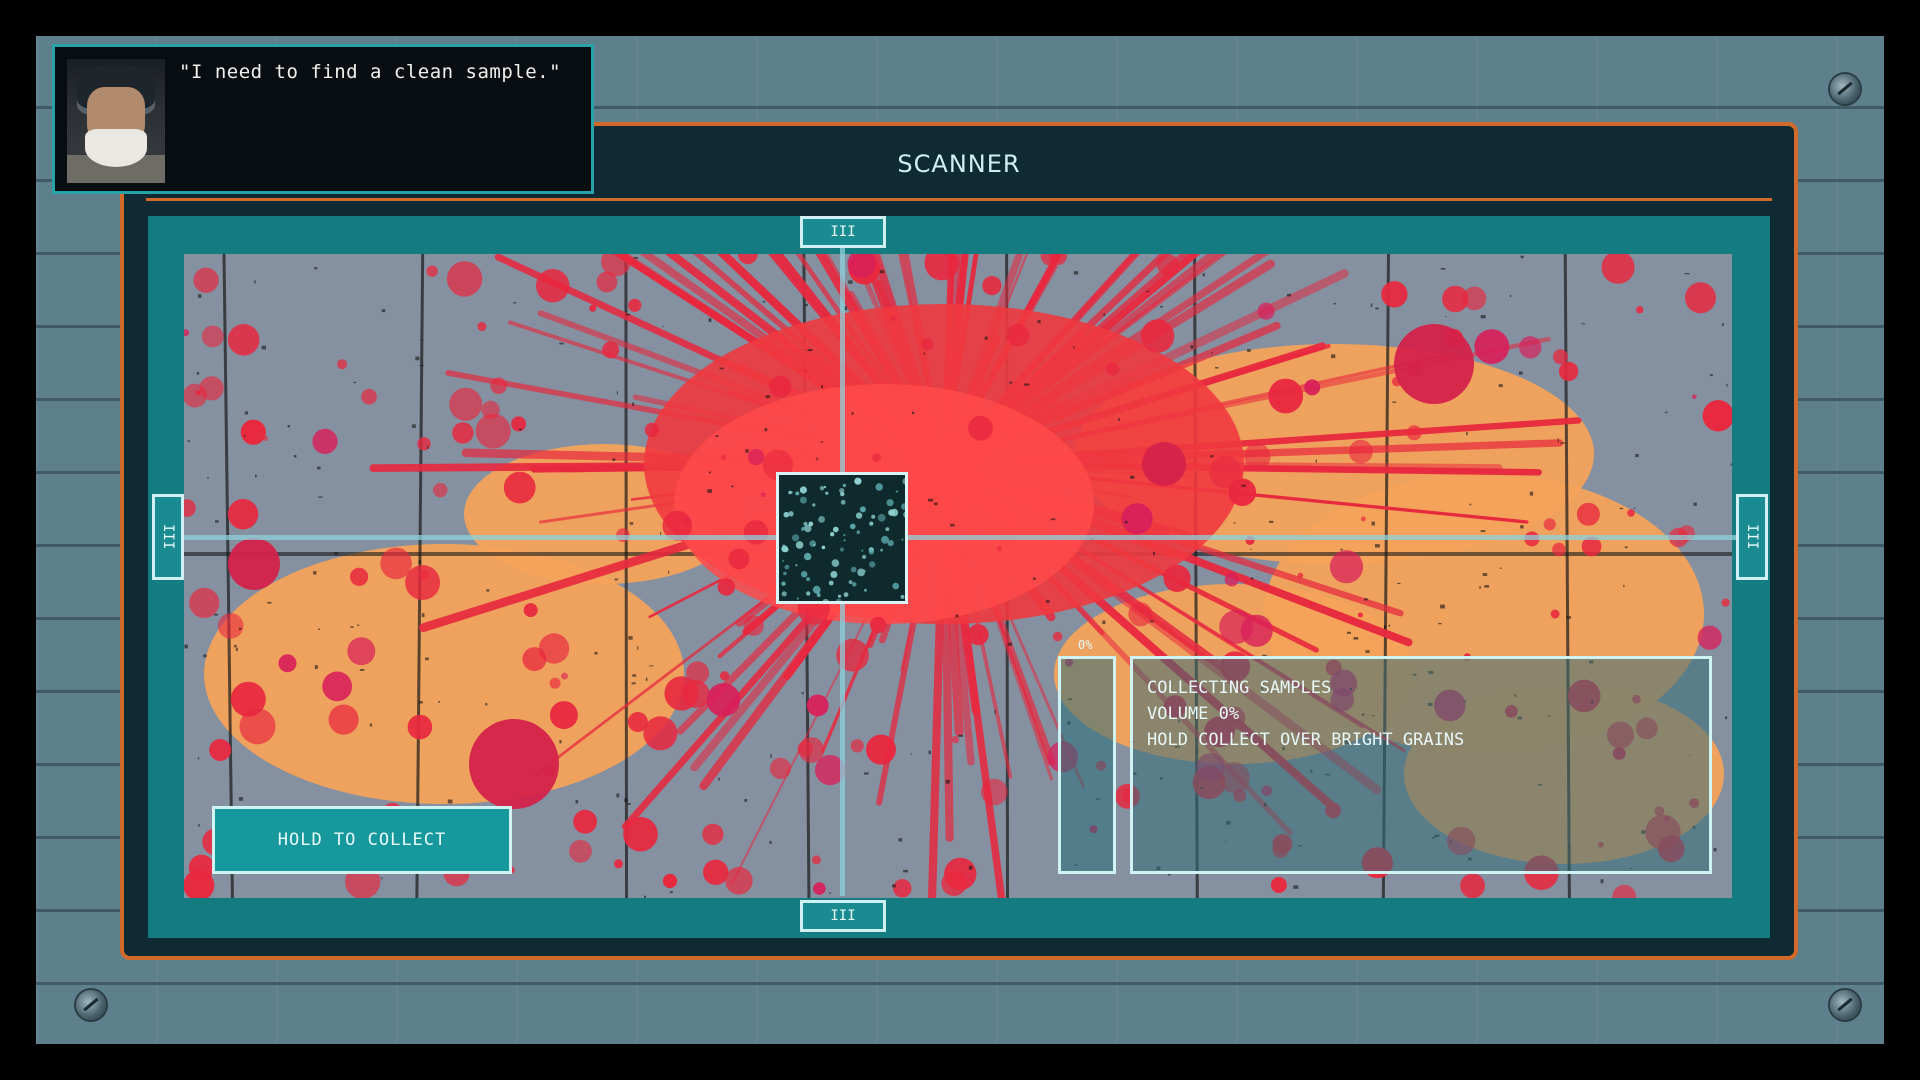 The height and width of the screenshot is (1080, 1920). I want to click on scanner-handle-bottom: III, so click(843, 916).